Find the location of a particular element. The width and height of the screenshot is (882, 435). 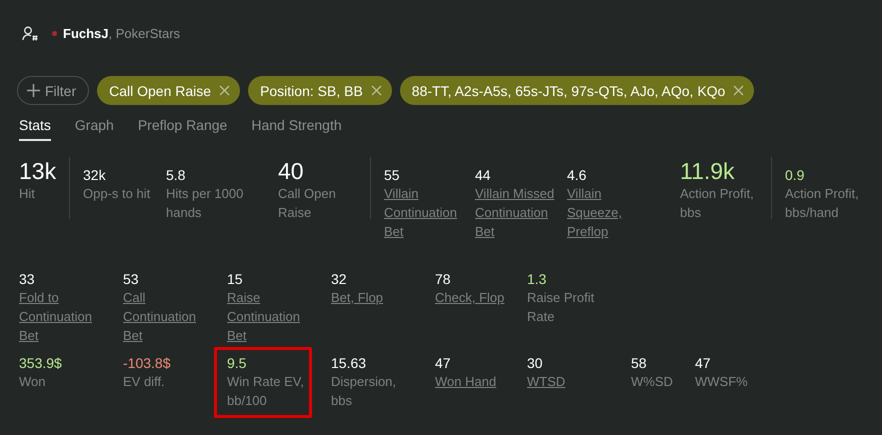

stat-value: 15.63 is located at coordinates (349, 363).